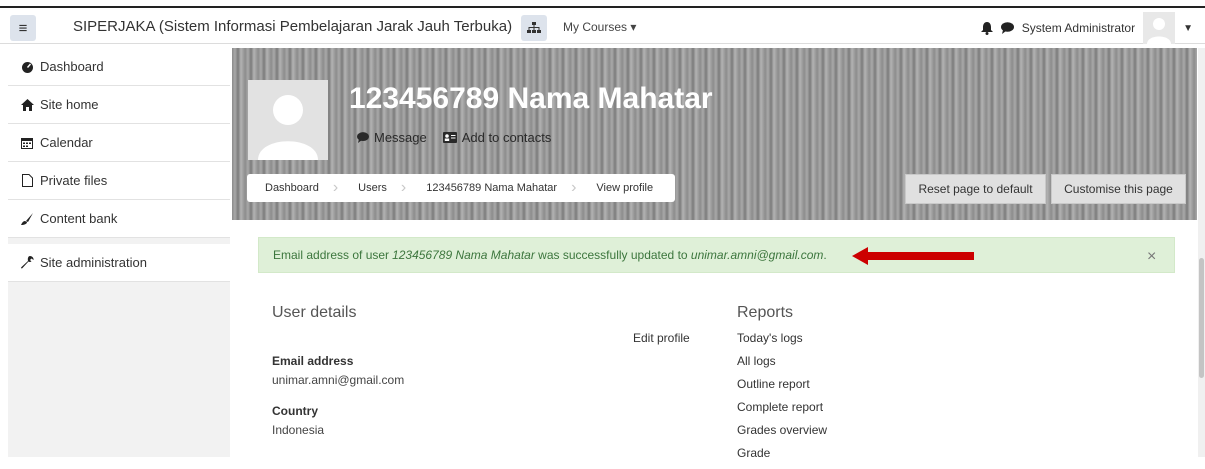 The image size is (1205, 469). Describe the element at coordinates (79, 218) in the screenshot. I see `sidebar-item-label: Content bank` at that location.